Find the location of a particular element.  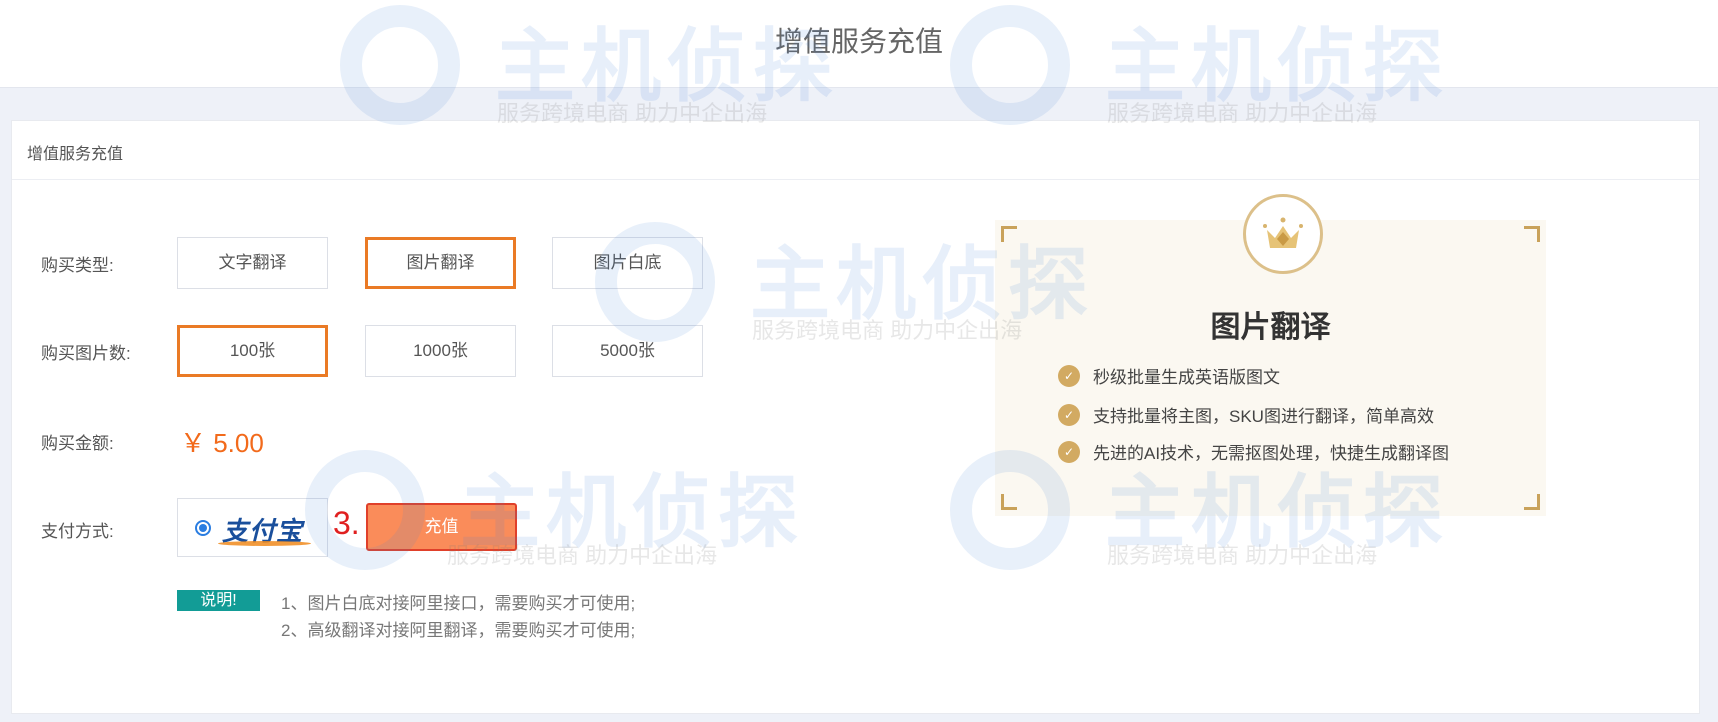

count-option-100: 100张 is located at coordinates (252, 351).